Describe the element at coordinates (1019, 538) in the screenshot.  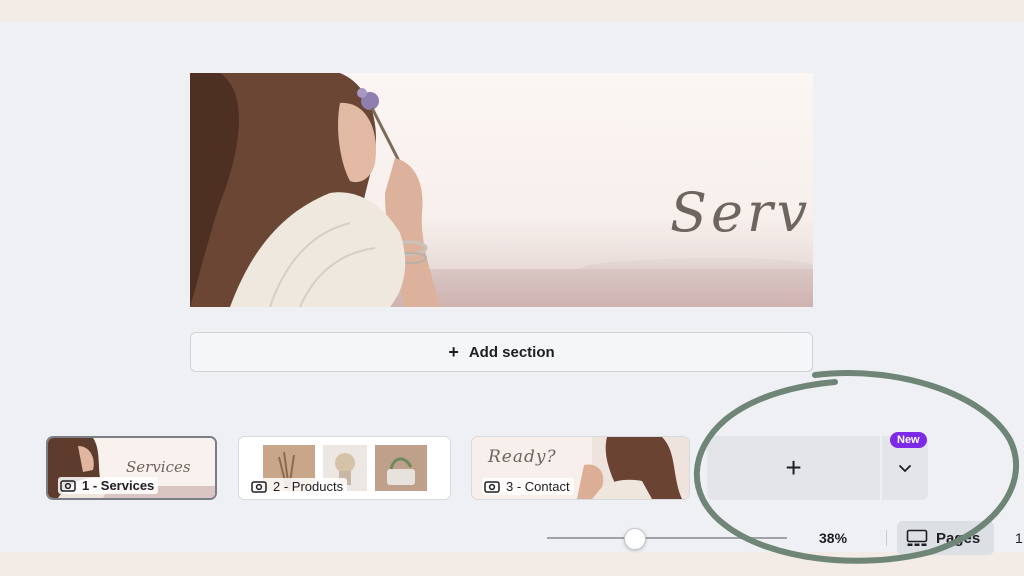
I see `page-count-partial: 1` at that location.